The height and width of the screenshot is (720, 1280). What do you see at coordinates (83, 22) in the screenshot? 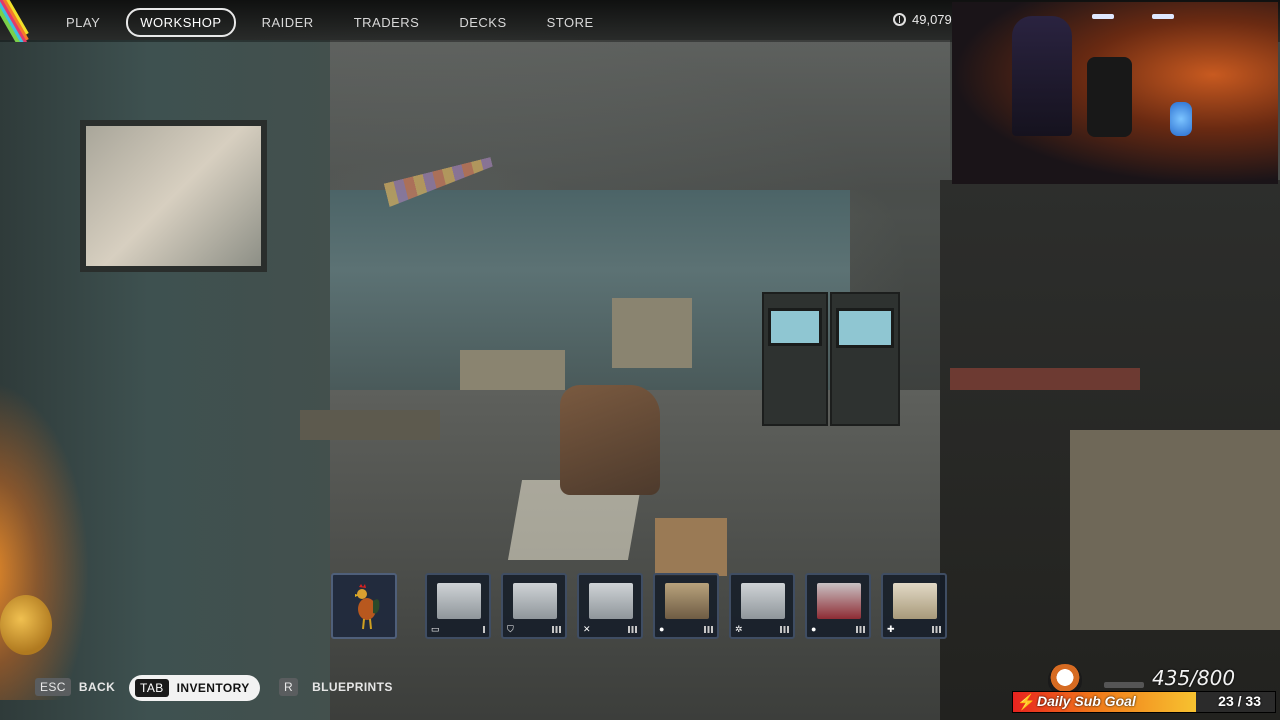
I see `nav-play: PLAY` at bounding box center [83, 22].